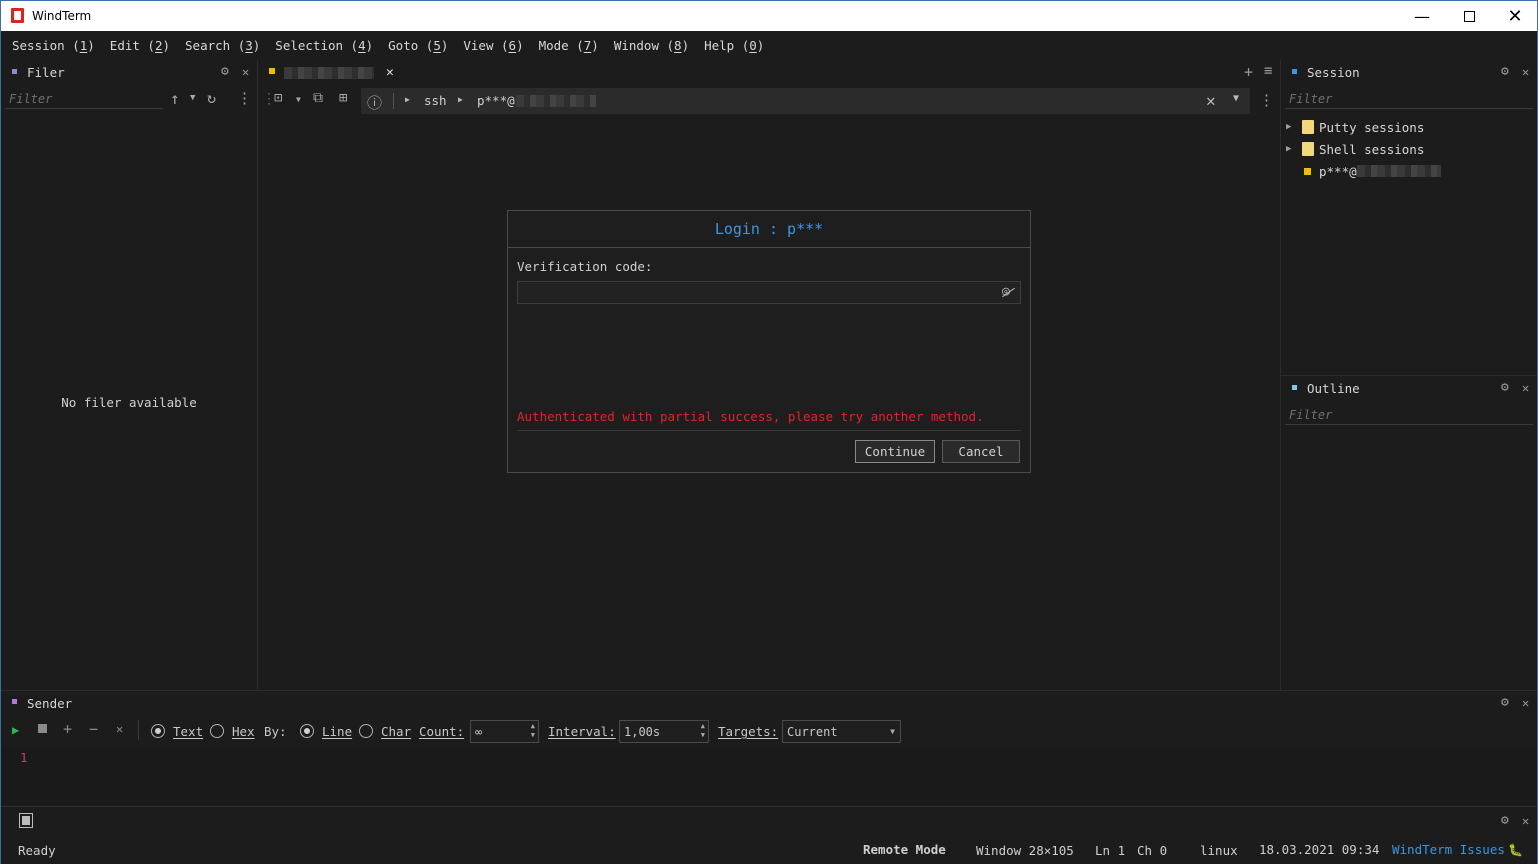  What do you see at coordinates (24, 757) in the screenshot?
I see `line-number: 1` at bounding box center [24, 757].